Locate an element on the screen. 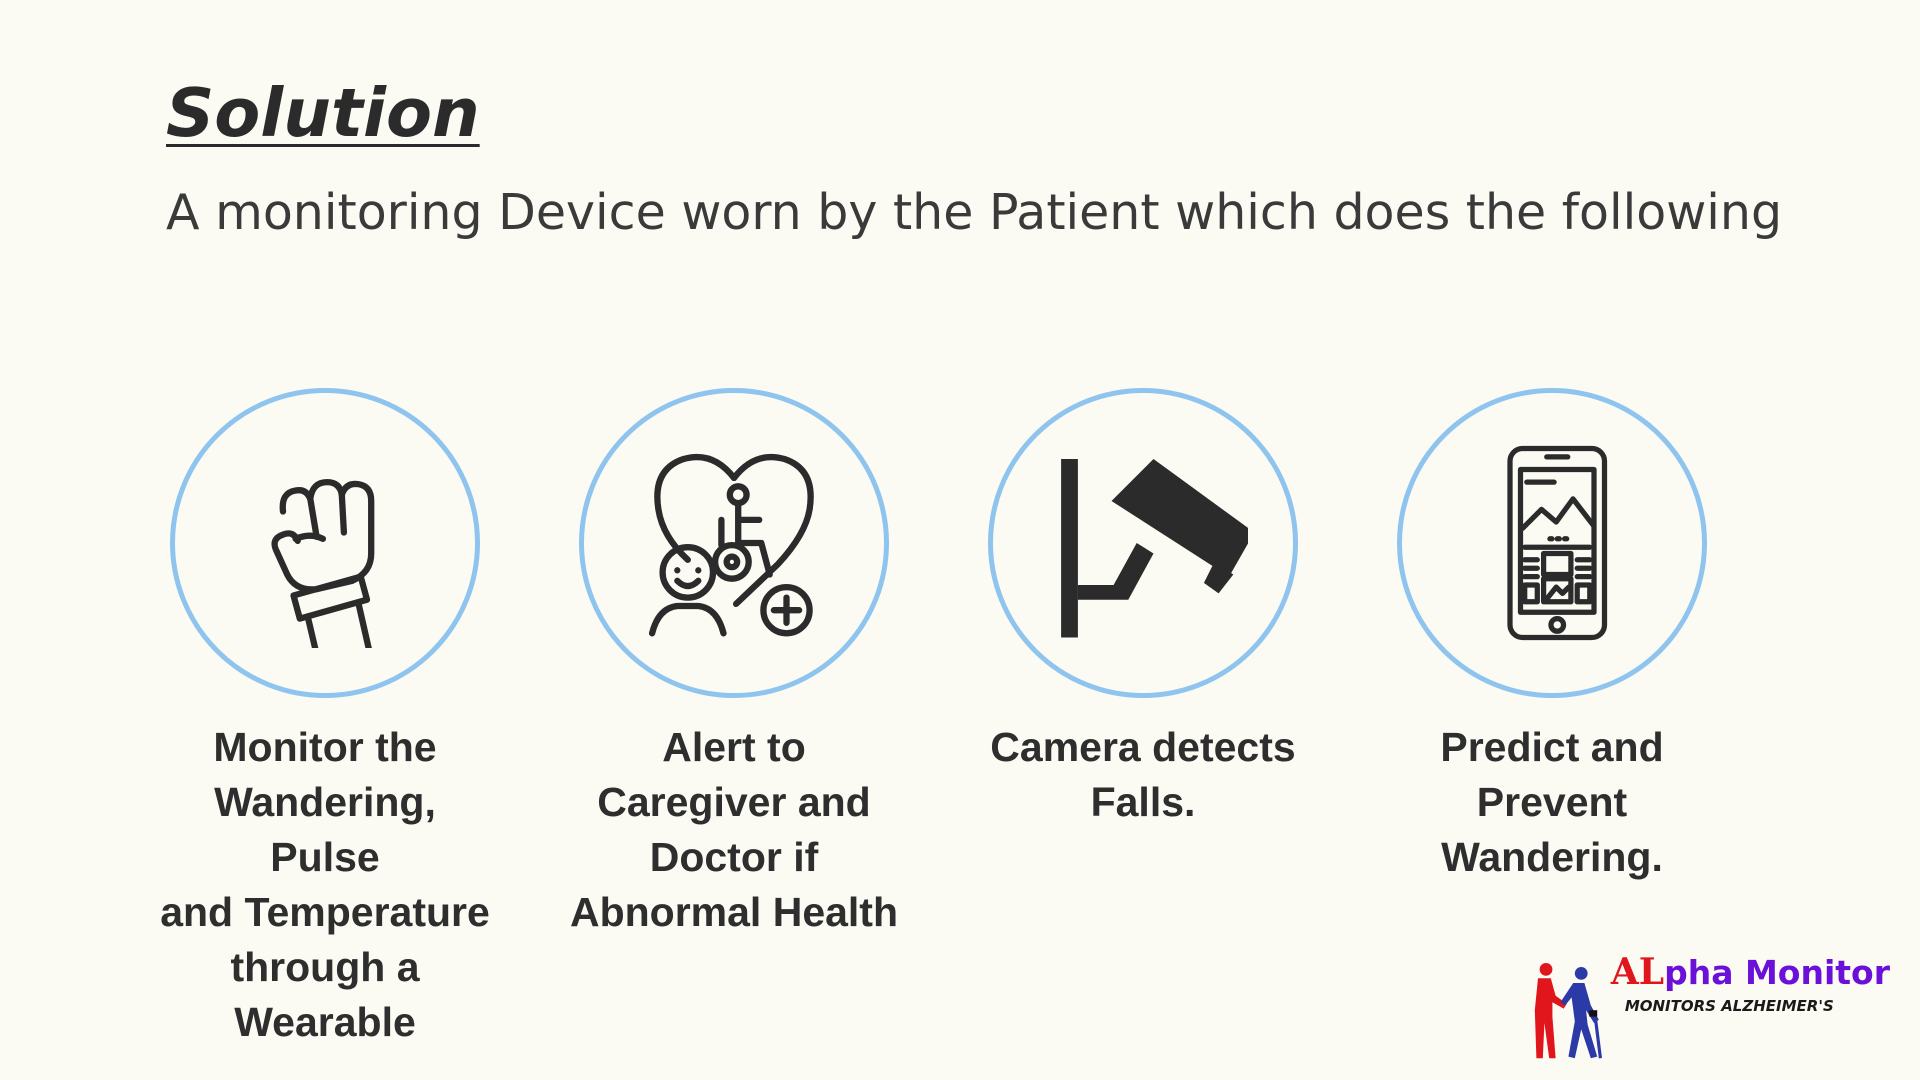  brand-logo: ALpha Monitor MONITORS ALZHEIMER'S is located at coordinates (1710, 1010).